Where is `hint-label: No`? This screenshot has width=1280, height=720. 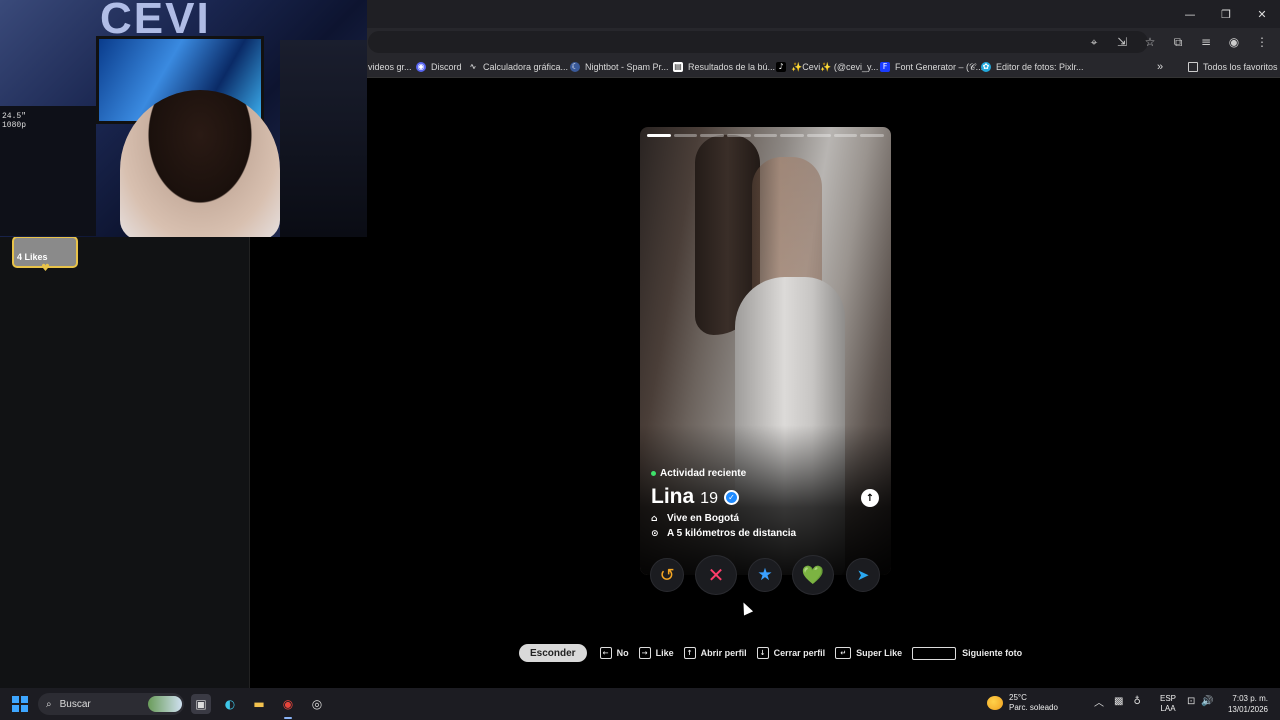 hint-label: No is located at coordinates (622, 653).